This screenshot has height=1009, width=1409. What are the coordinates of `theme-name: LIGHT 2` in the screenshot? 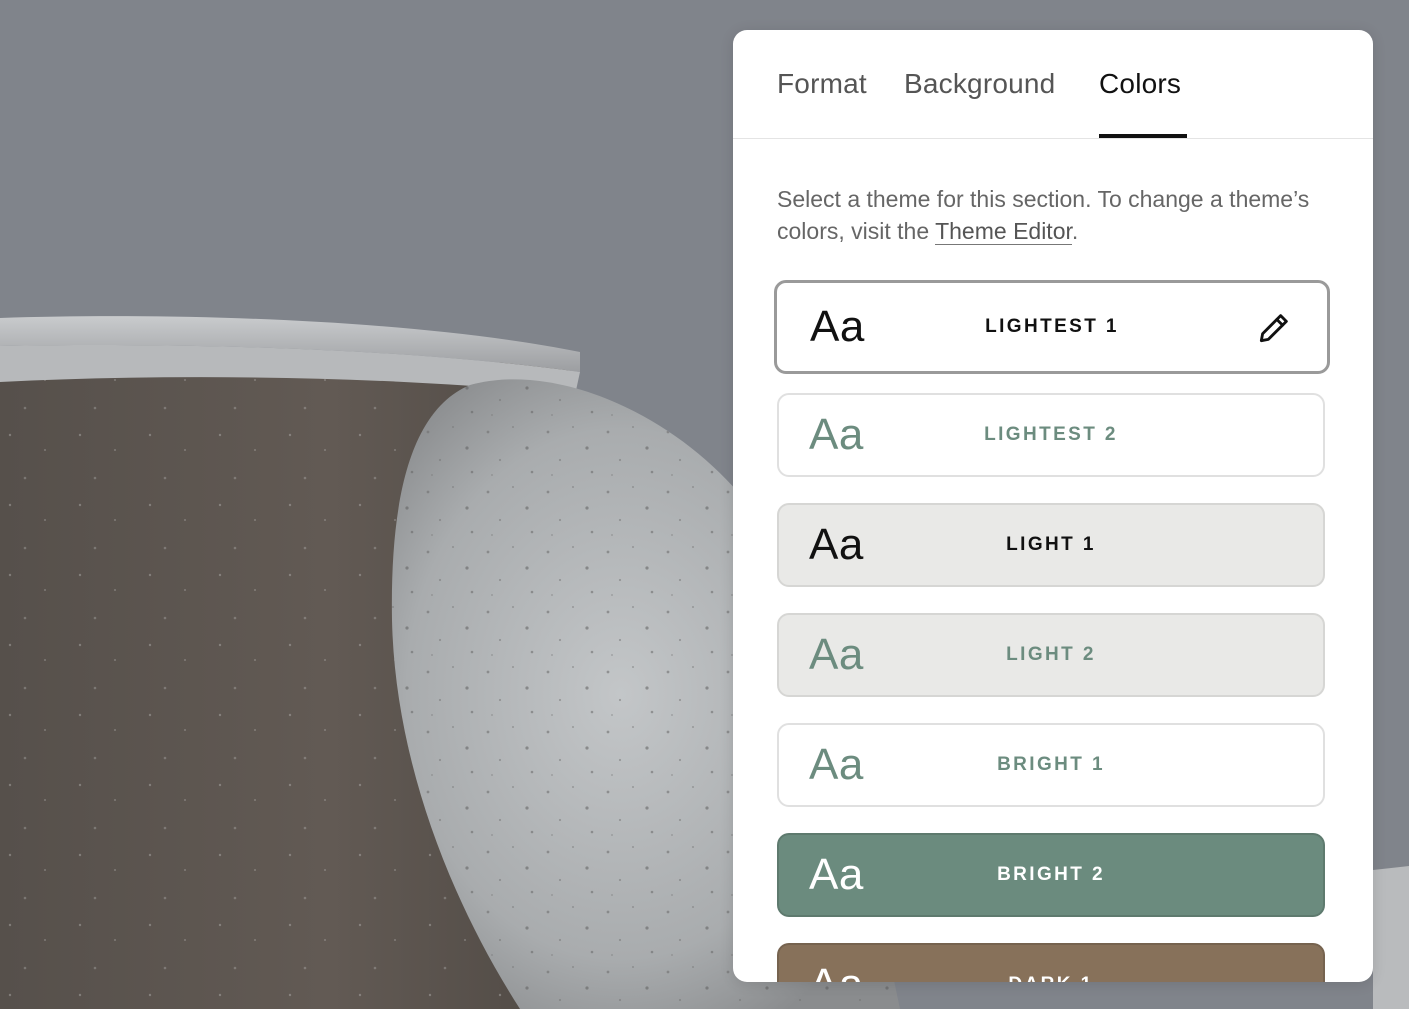 It's located at (1051, 654).